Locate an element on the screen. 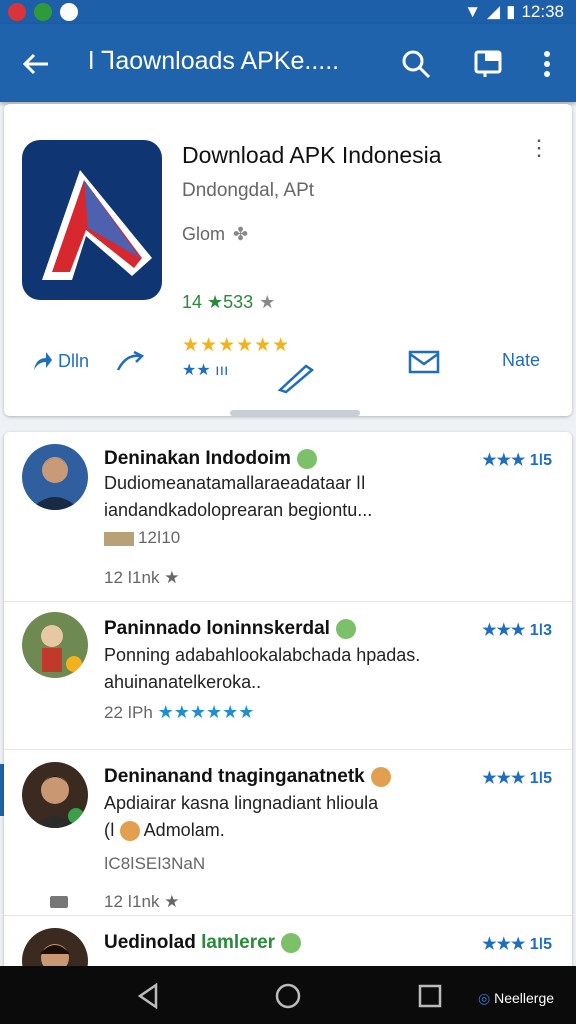 This screenshot has width=576, height=1024. nav-label-icon: ◎ is located at coordinates (484, 998).